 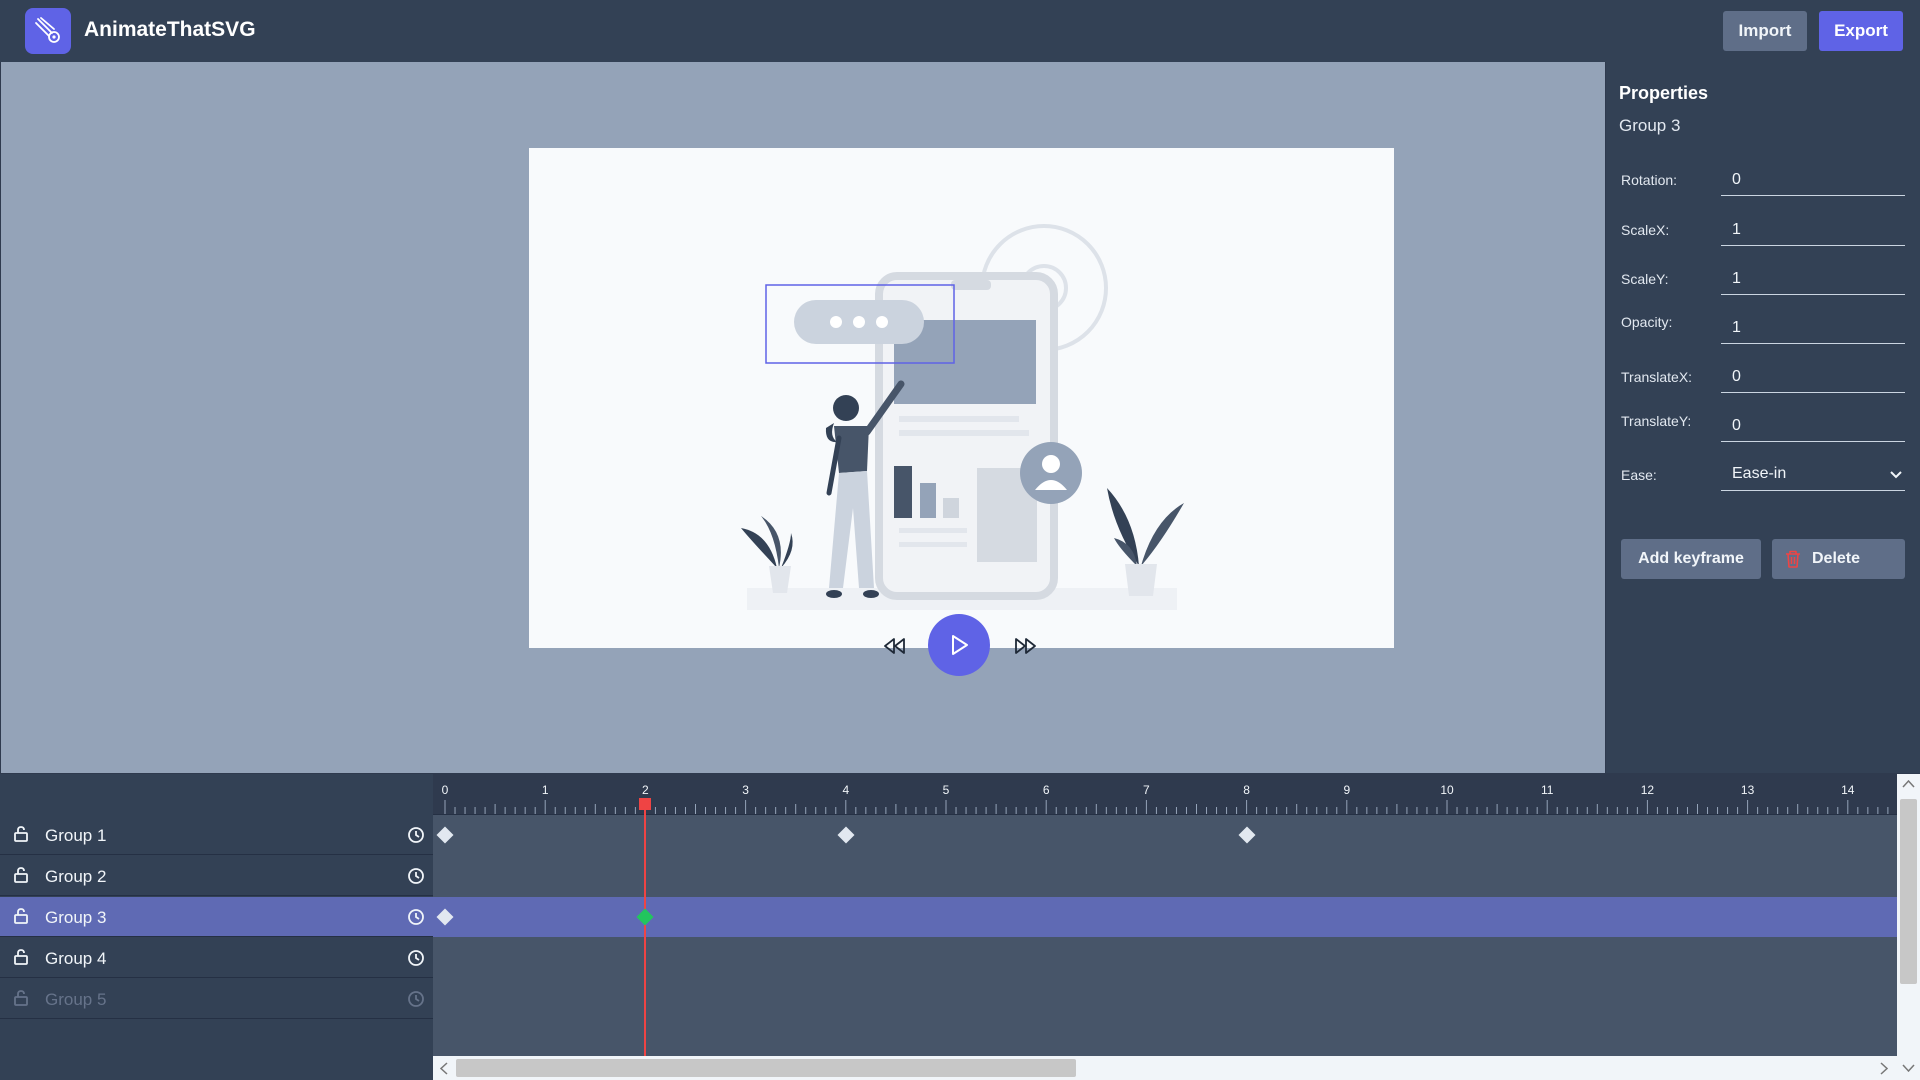 I want to click on layer-name: Group 3, so click(x=76, y=917).